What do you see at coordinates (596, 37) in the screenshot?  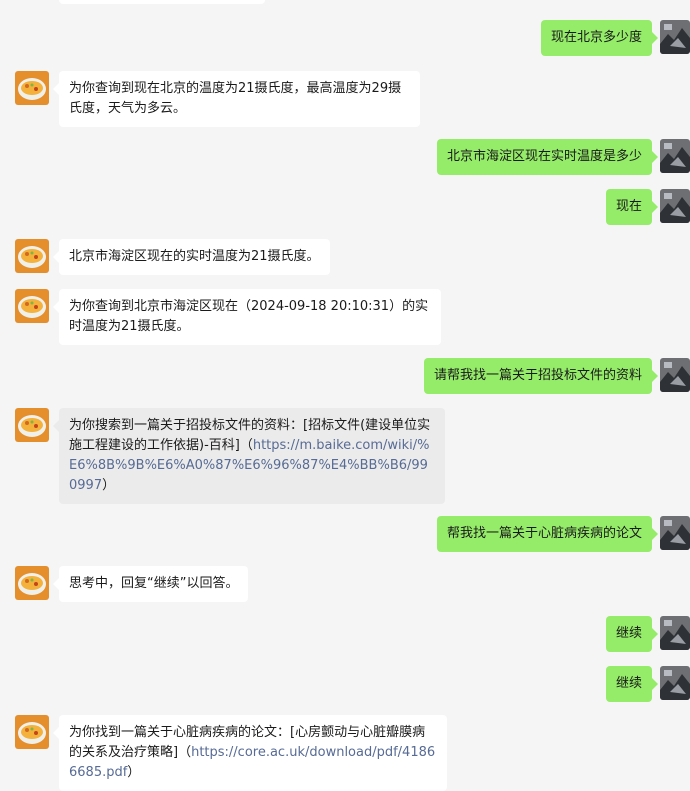 I see `message-text: 现在北京多少度` at bounding box center [596, 37].